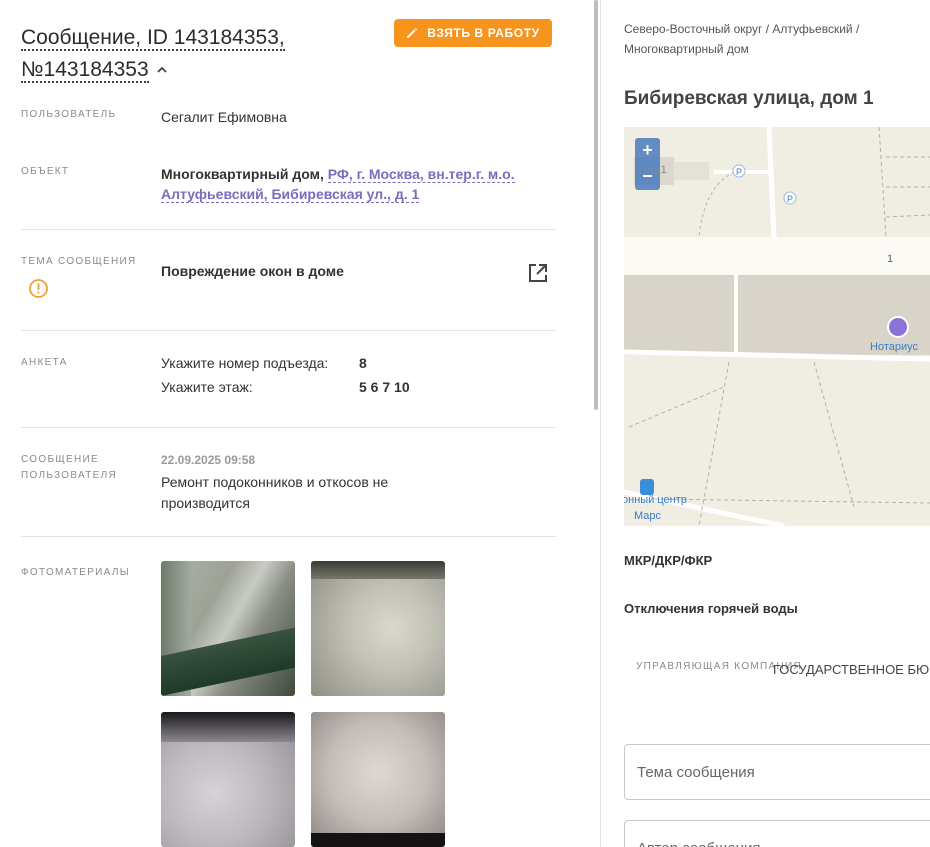 This screenshot has height=847, width=930. What do you see at coordinates (75, 572) in the screenshot?
I see `photos-label: ФОТОМАТЕРИАЛЫ` at bounding box center [75, 572].